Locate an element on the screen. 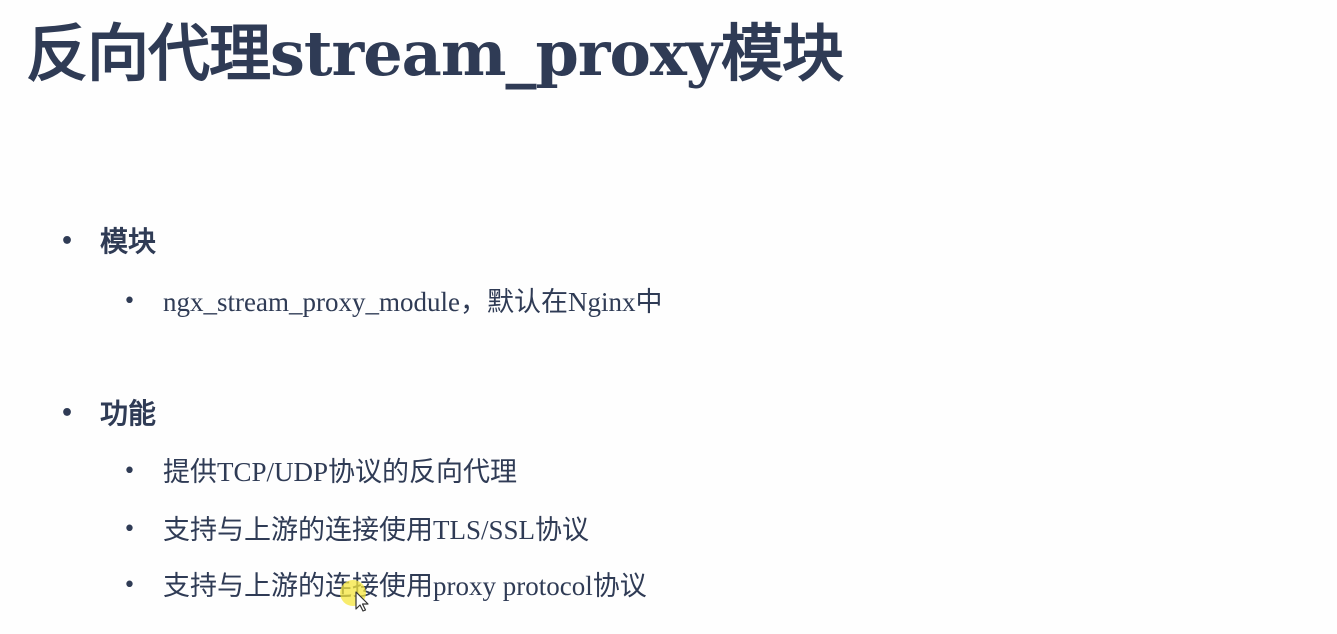  item-text-en: TLS/SSL is located at coordinates (484, 530).